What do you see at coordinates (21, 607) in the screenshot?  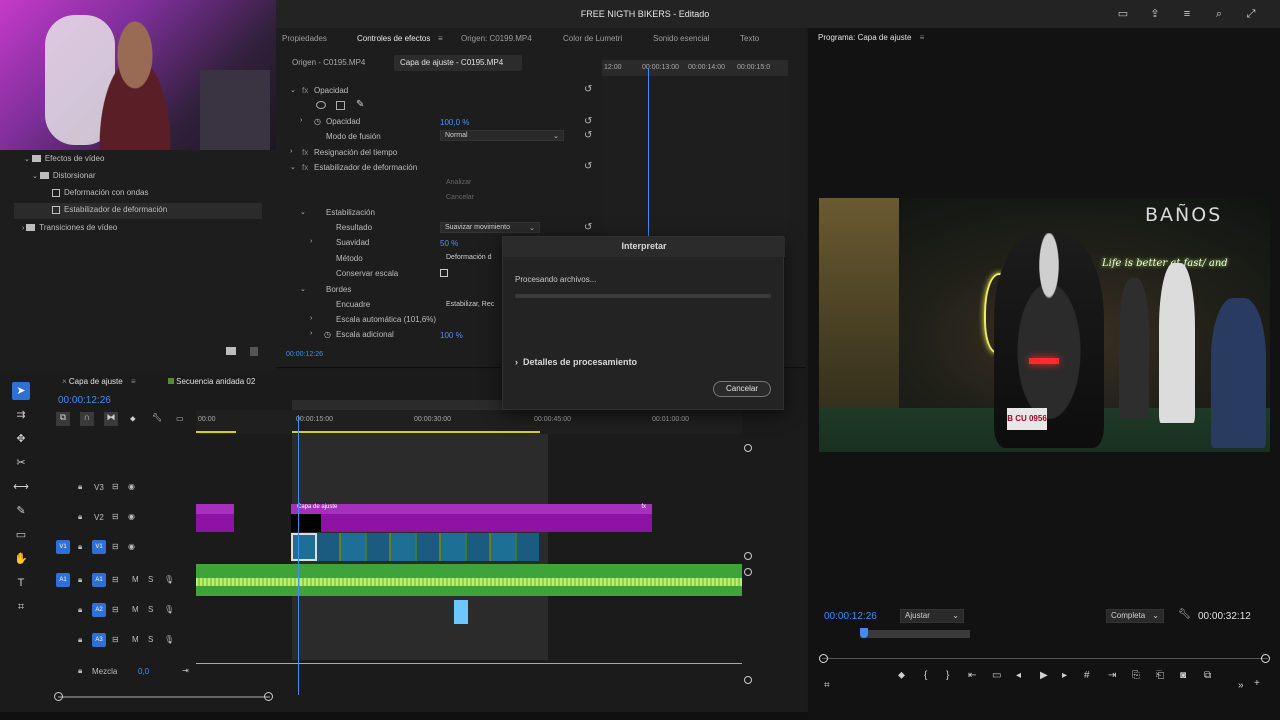 I see `caption-icon: ⌗` at bounding box center [21, 607].